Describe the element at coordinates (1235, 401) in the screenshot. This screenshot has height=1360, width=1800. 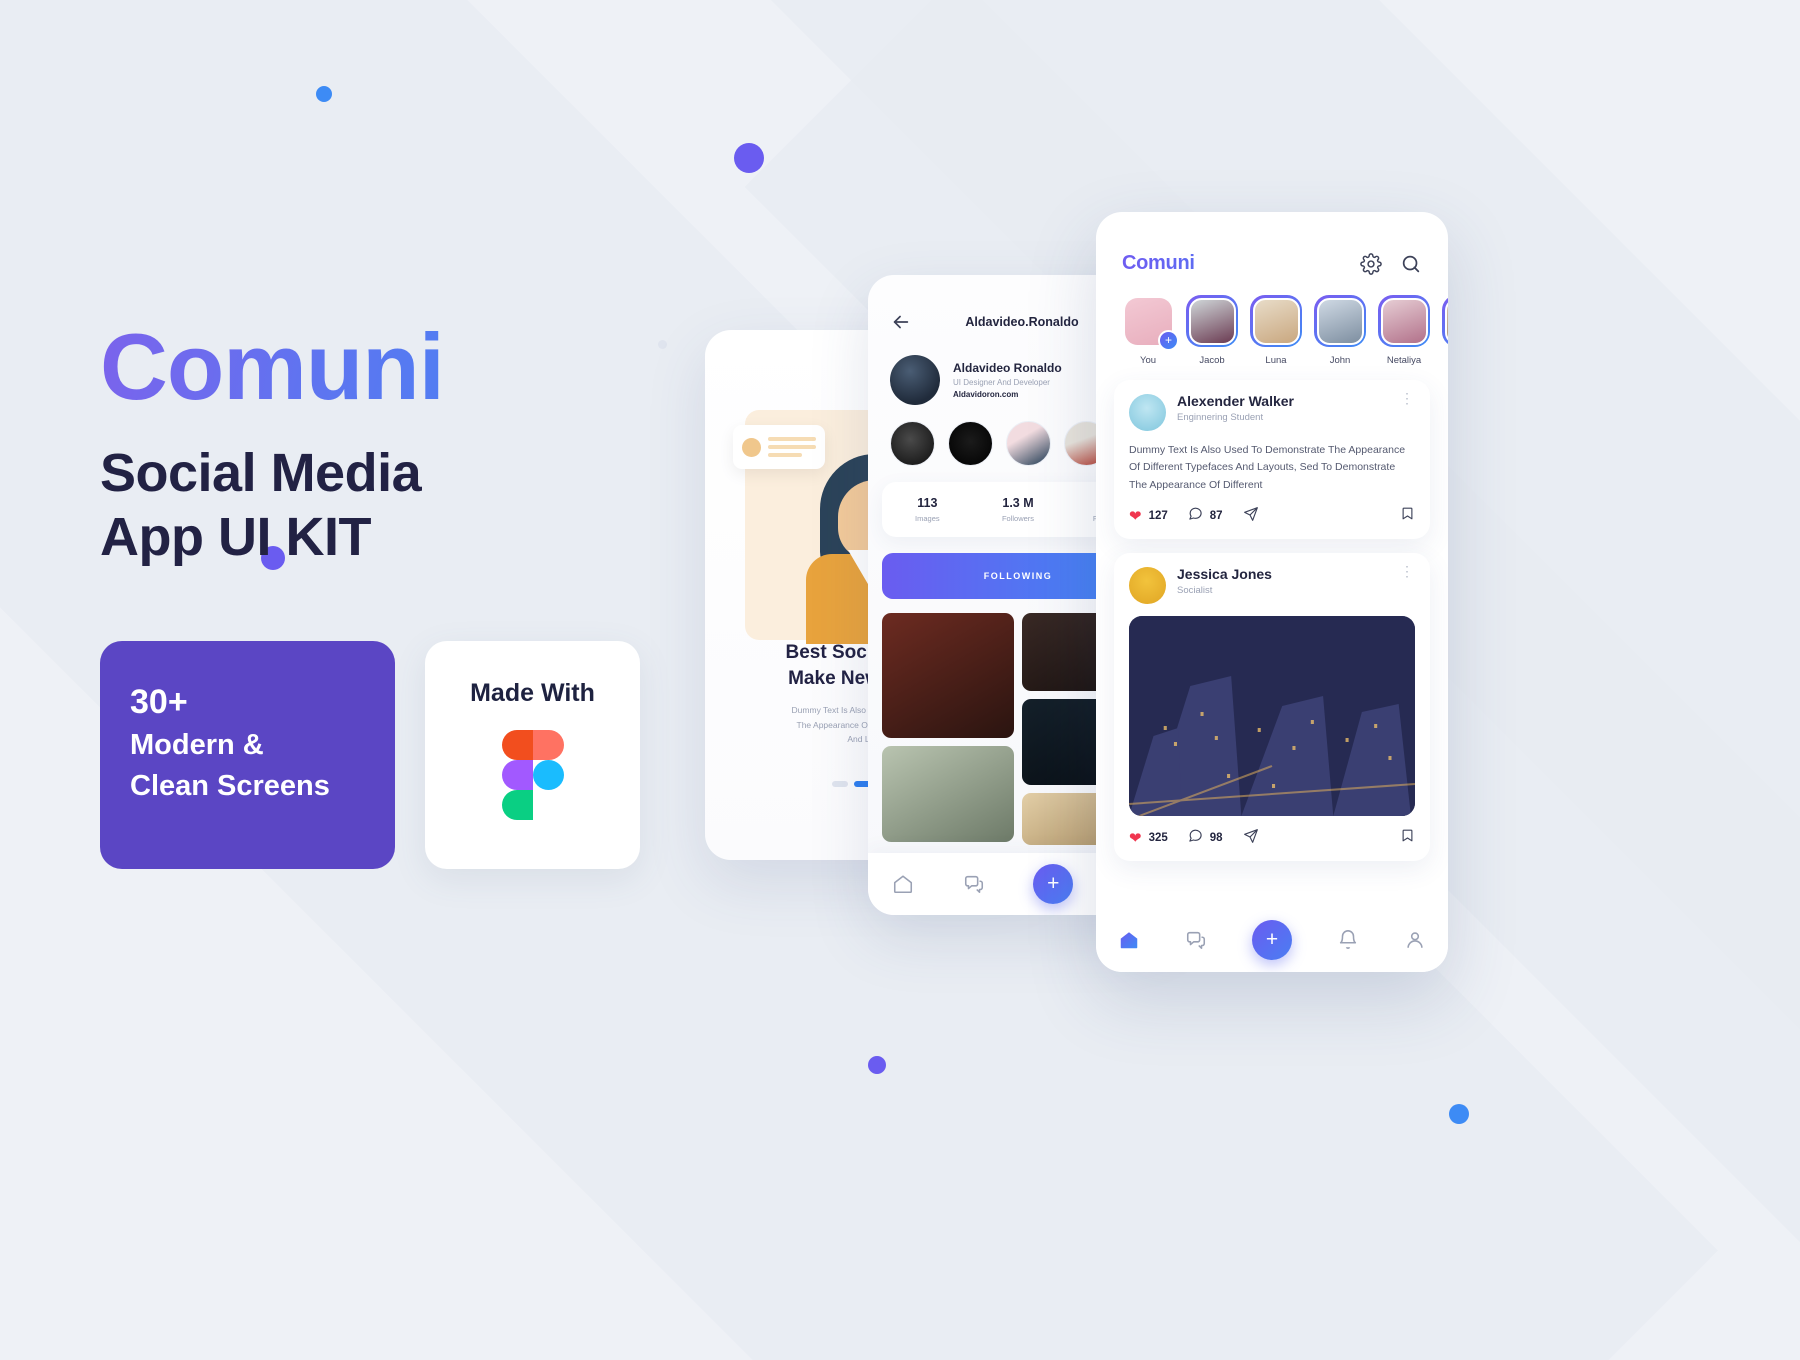
I see `post-author: Alexender Walker` at that location.